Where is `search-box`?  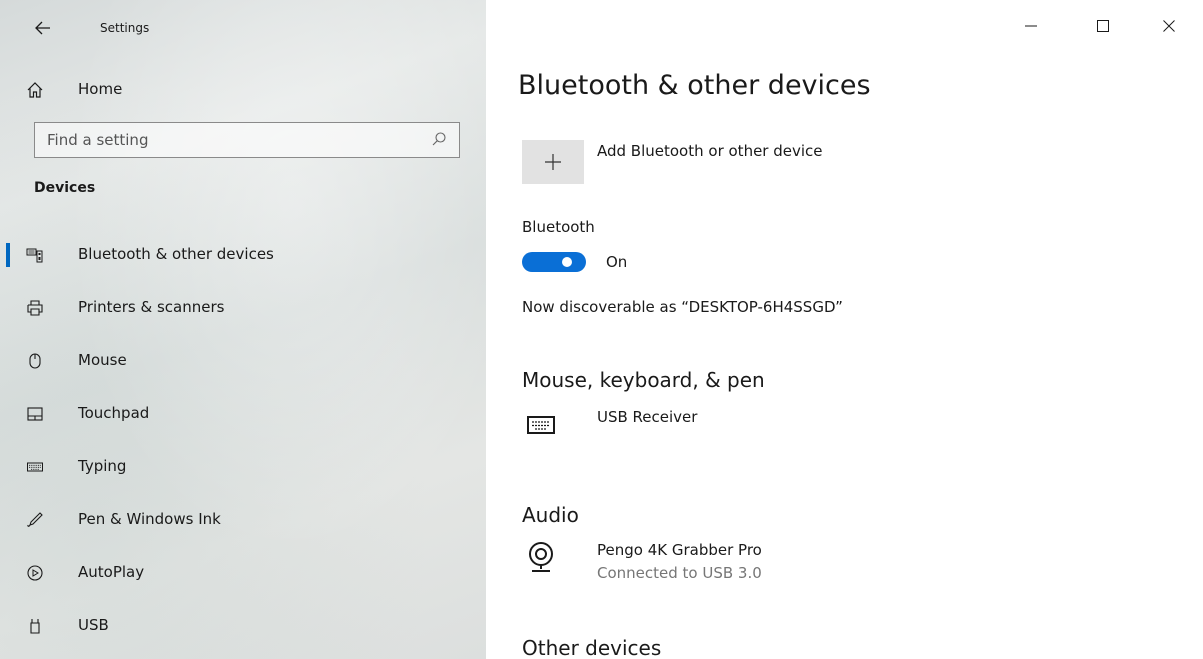 search-box is located at coordinates (247, 140).